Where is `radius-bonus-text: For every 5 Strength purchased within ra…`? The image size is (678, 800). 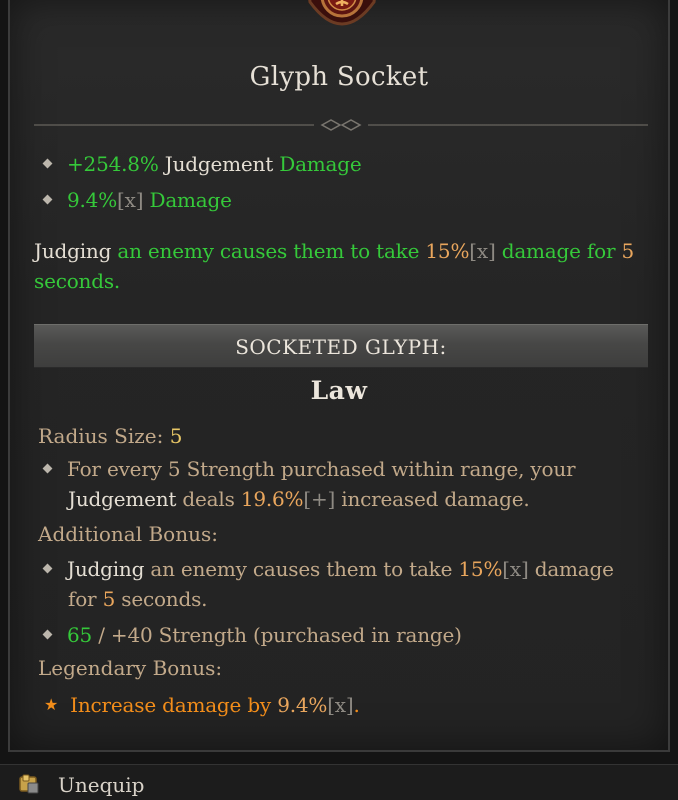 radius-bonus-text: For every 5 Strength purchased within ra… is located at coordinates (333, 484).